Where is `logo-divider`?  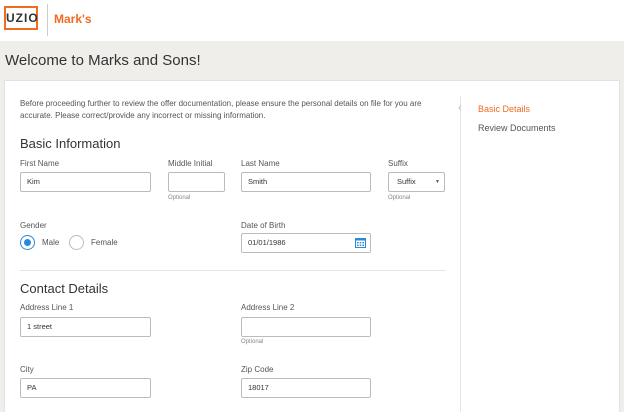 logo-divider is located at coordinates (47, 20).